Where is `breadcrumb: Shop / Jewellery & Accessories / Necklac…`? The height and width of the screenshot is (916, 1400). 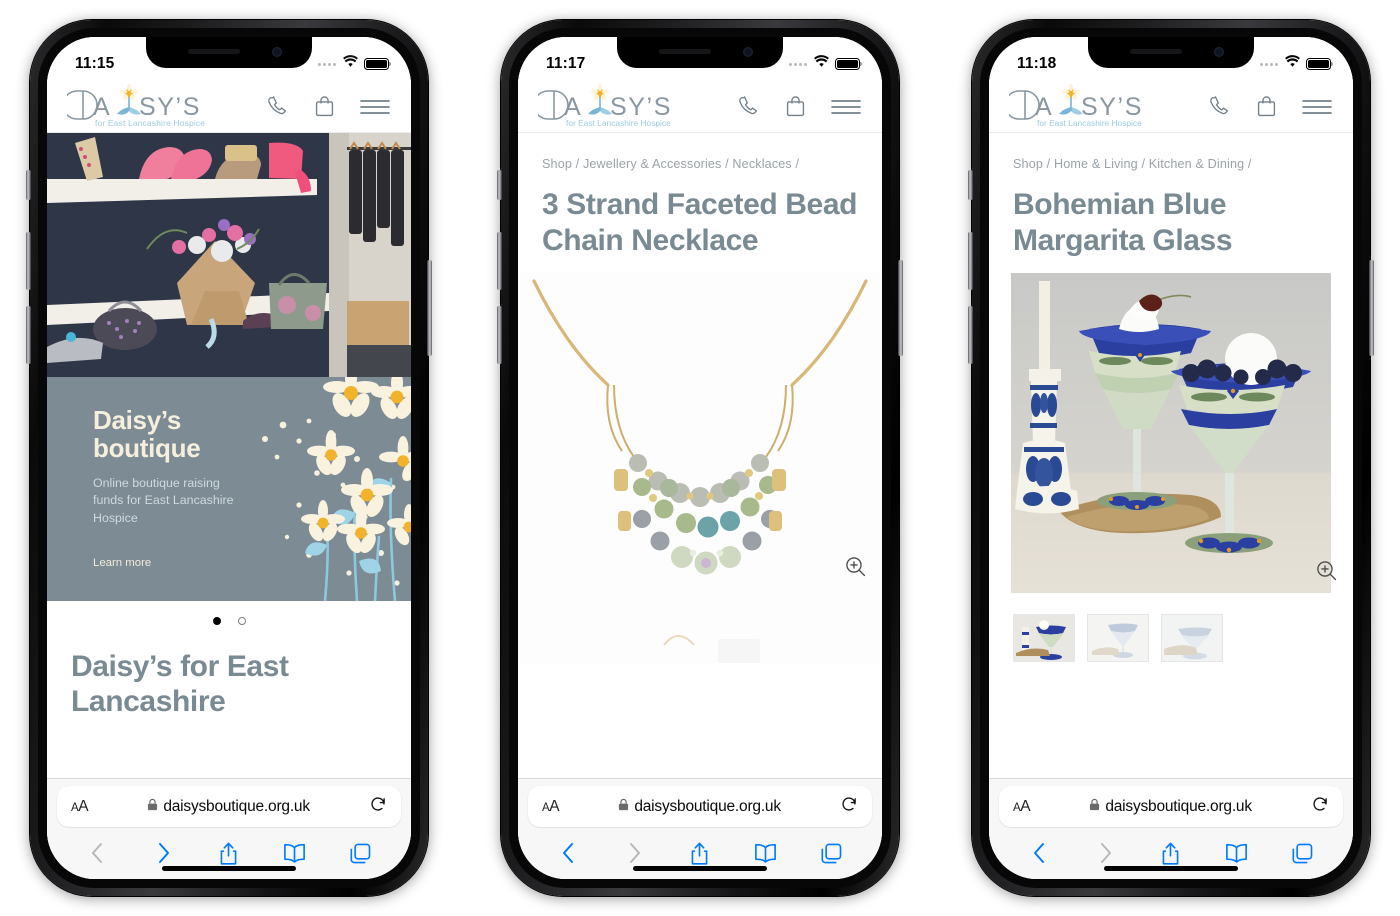 breadcrumb: Shop / Jewellery & Accessories / Necklac… is located at coordinates (700, 152).